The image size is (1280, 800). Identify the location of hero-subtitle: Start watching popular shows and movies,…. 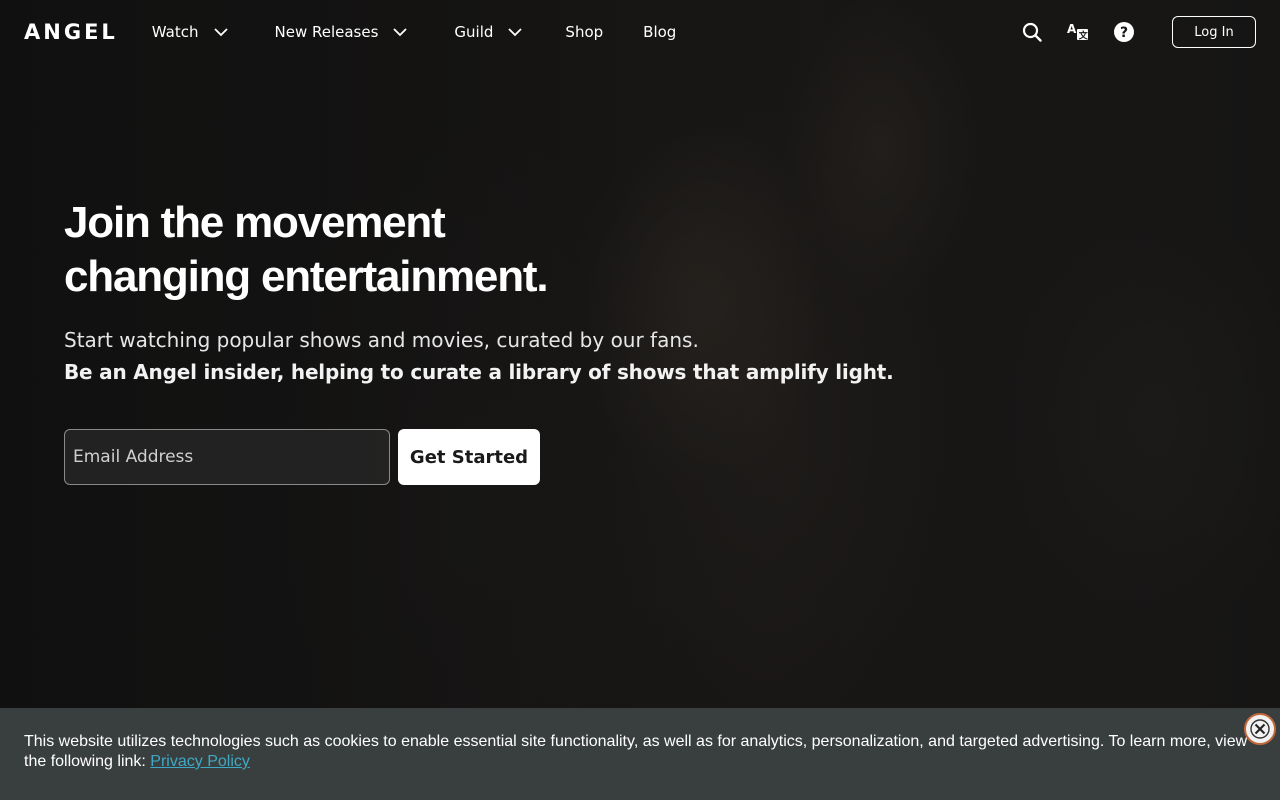
(381, 340).